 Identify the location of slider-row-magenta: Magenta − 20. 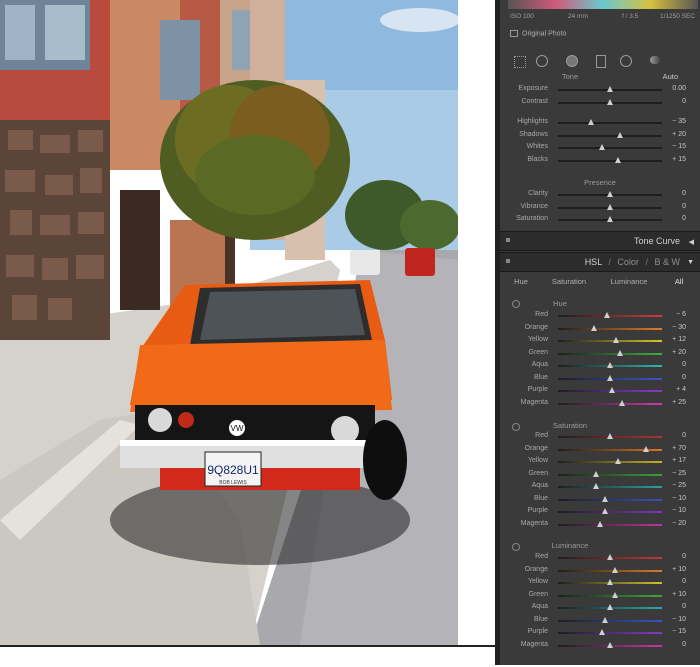
(600, 525).